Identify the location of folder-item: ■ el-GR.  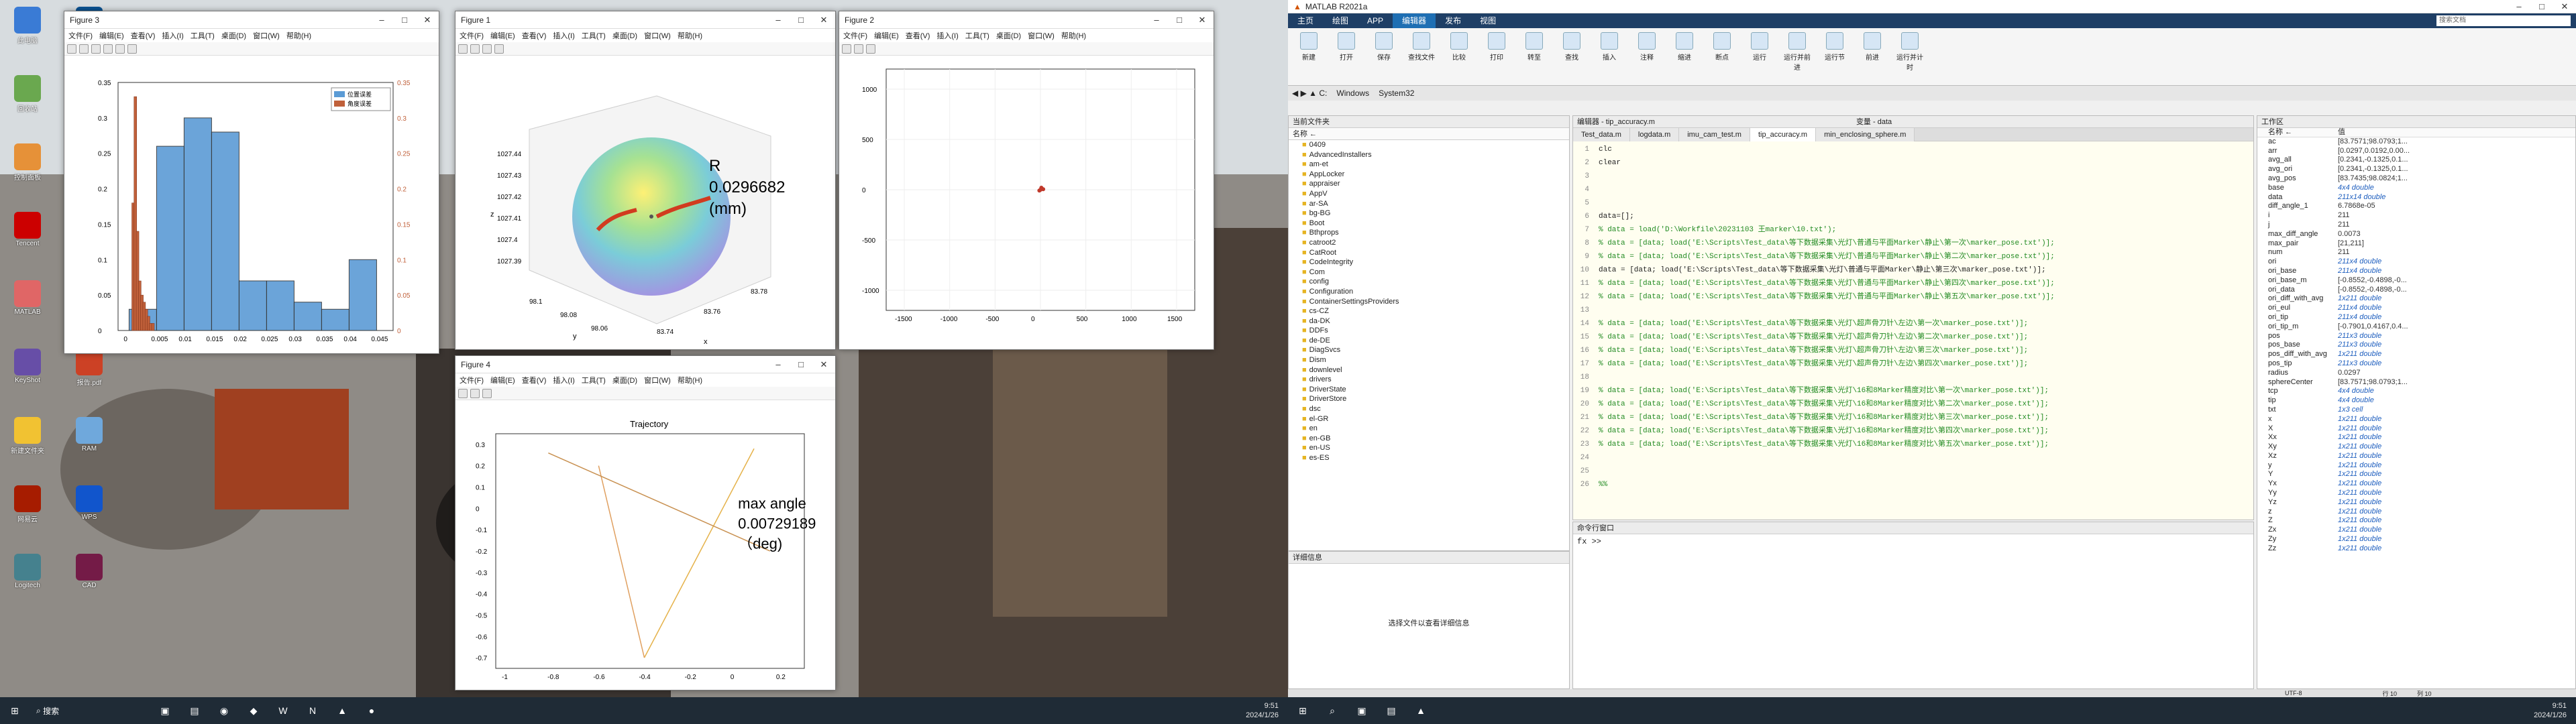
(1429, 419).